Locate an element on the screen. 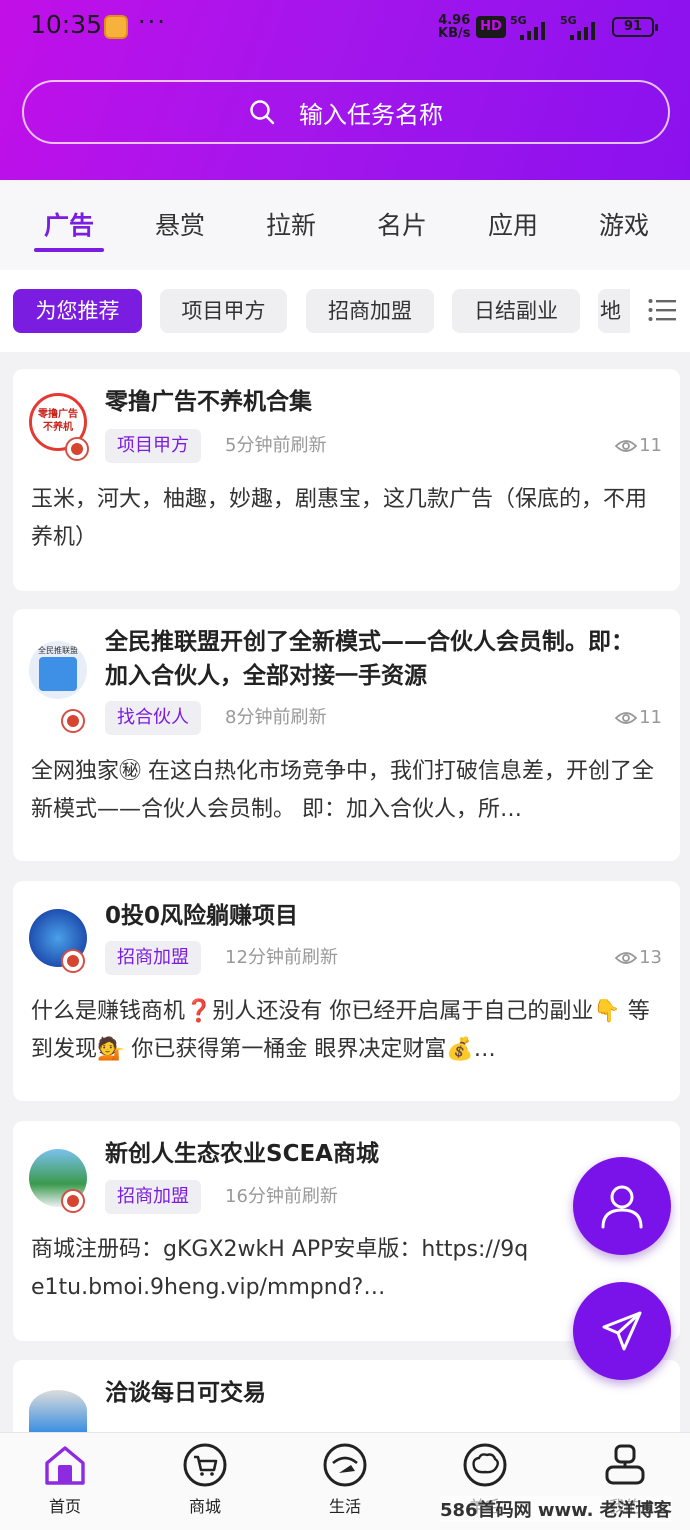 The height and width of the screenshot is (1530, 690). signal-sim1-icon: 5G is located at coordinates (531, 27).